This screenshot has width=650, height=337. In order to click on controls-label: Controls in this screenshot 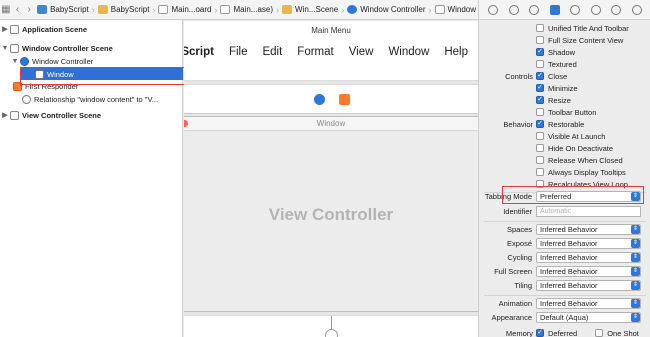, I will do `click(519, 76)`.